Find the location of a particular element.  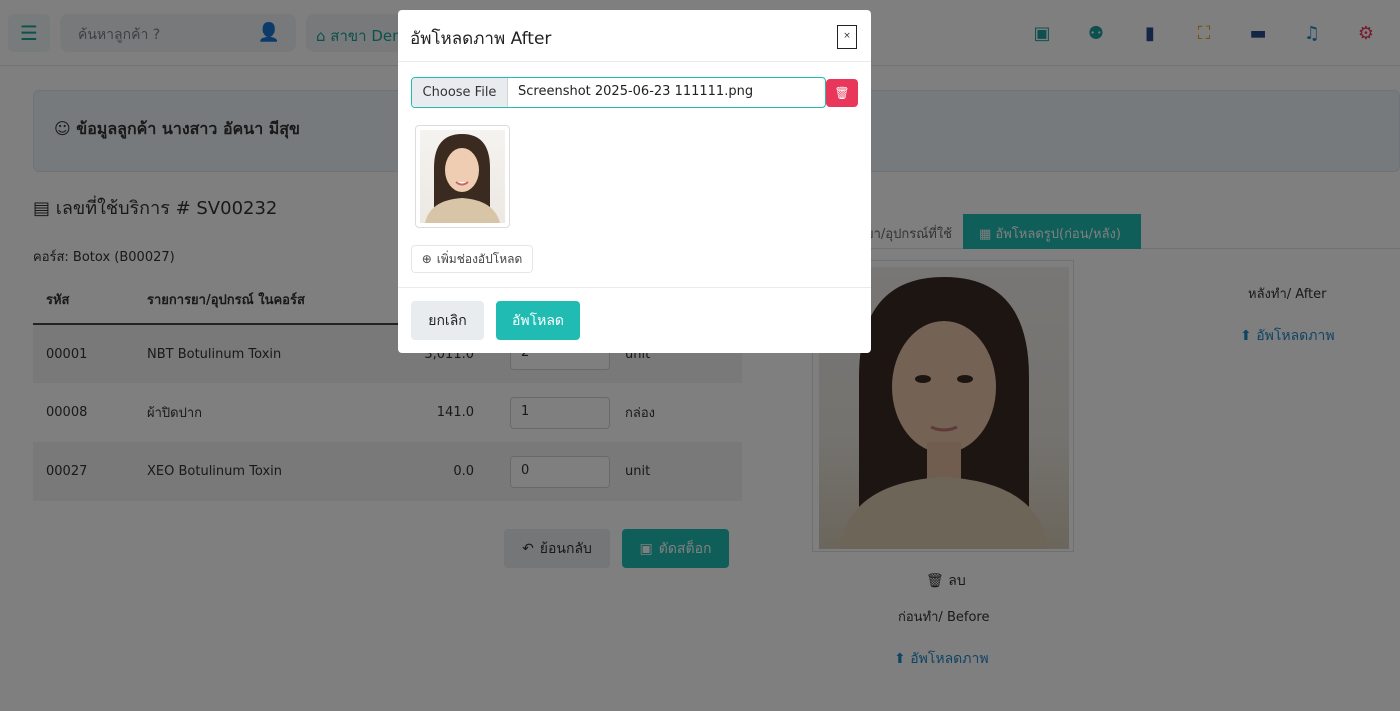

selected-file-name: Screenshot 2025-06-23 111111.png is located at coordinates (636, 91).